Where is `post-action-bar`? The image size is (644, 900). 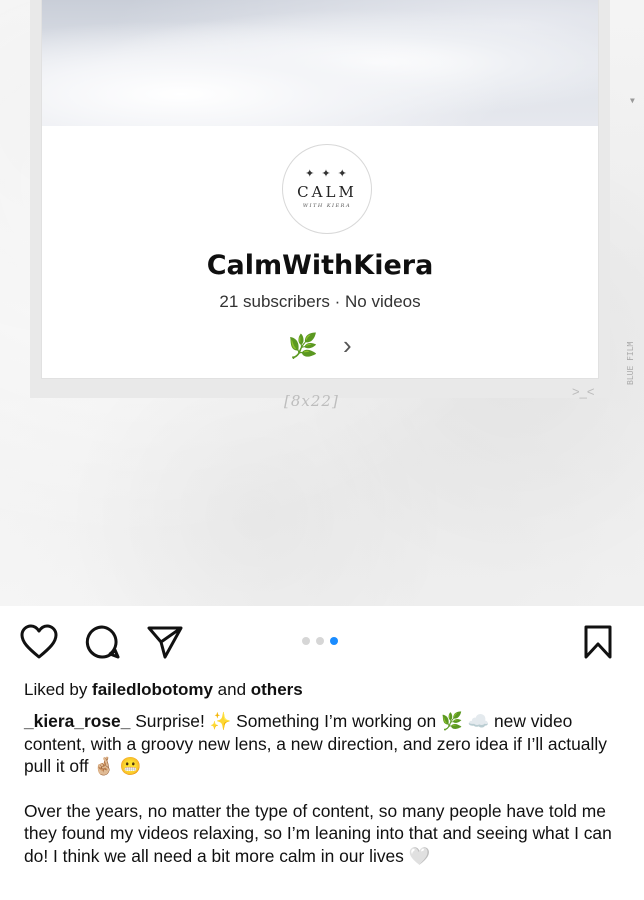
post-action-bar is located at coordinates (322, 641).